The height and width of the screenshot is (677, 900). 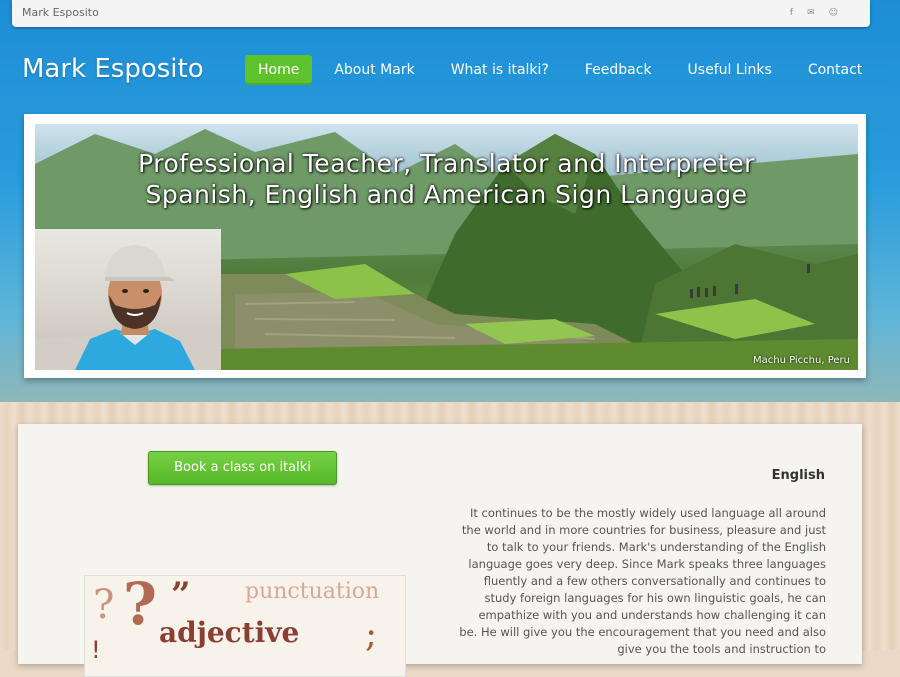 What do you see at coordinates (279, 70) in the screenshot?
I see `nav-home: Home` at bounding box center [279, 70].